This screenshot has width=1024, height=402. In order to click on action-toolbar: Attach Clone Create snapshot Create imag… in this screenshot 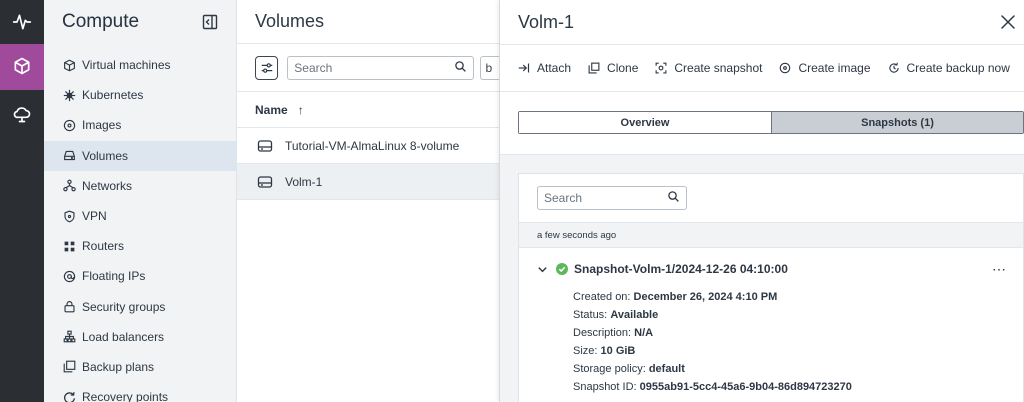, I will do `click(762, 68)`.